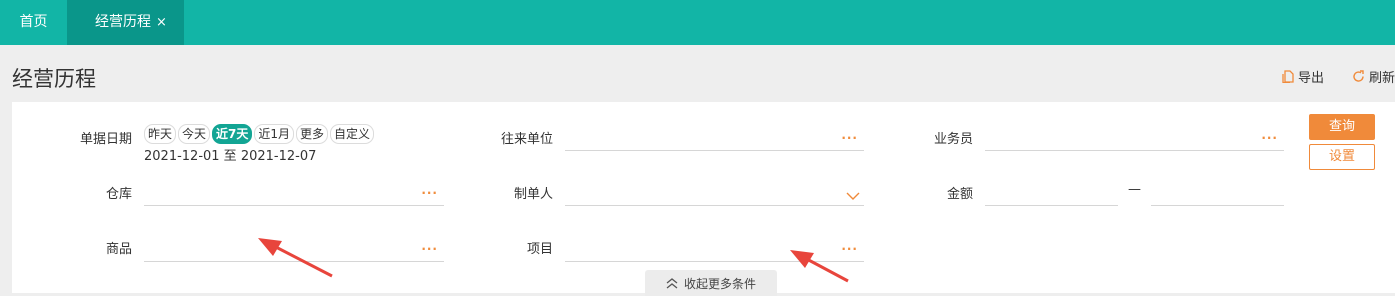 This screenshot has height=296, width=1395. Describe the element at coordinates (672, 283) in the screenshot. I see `double-chevron-up-icon` at that location.